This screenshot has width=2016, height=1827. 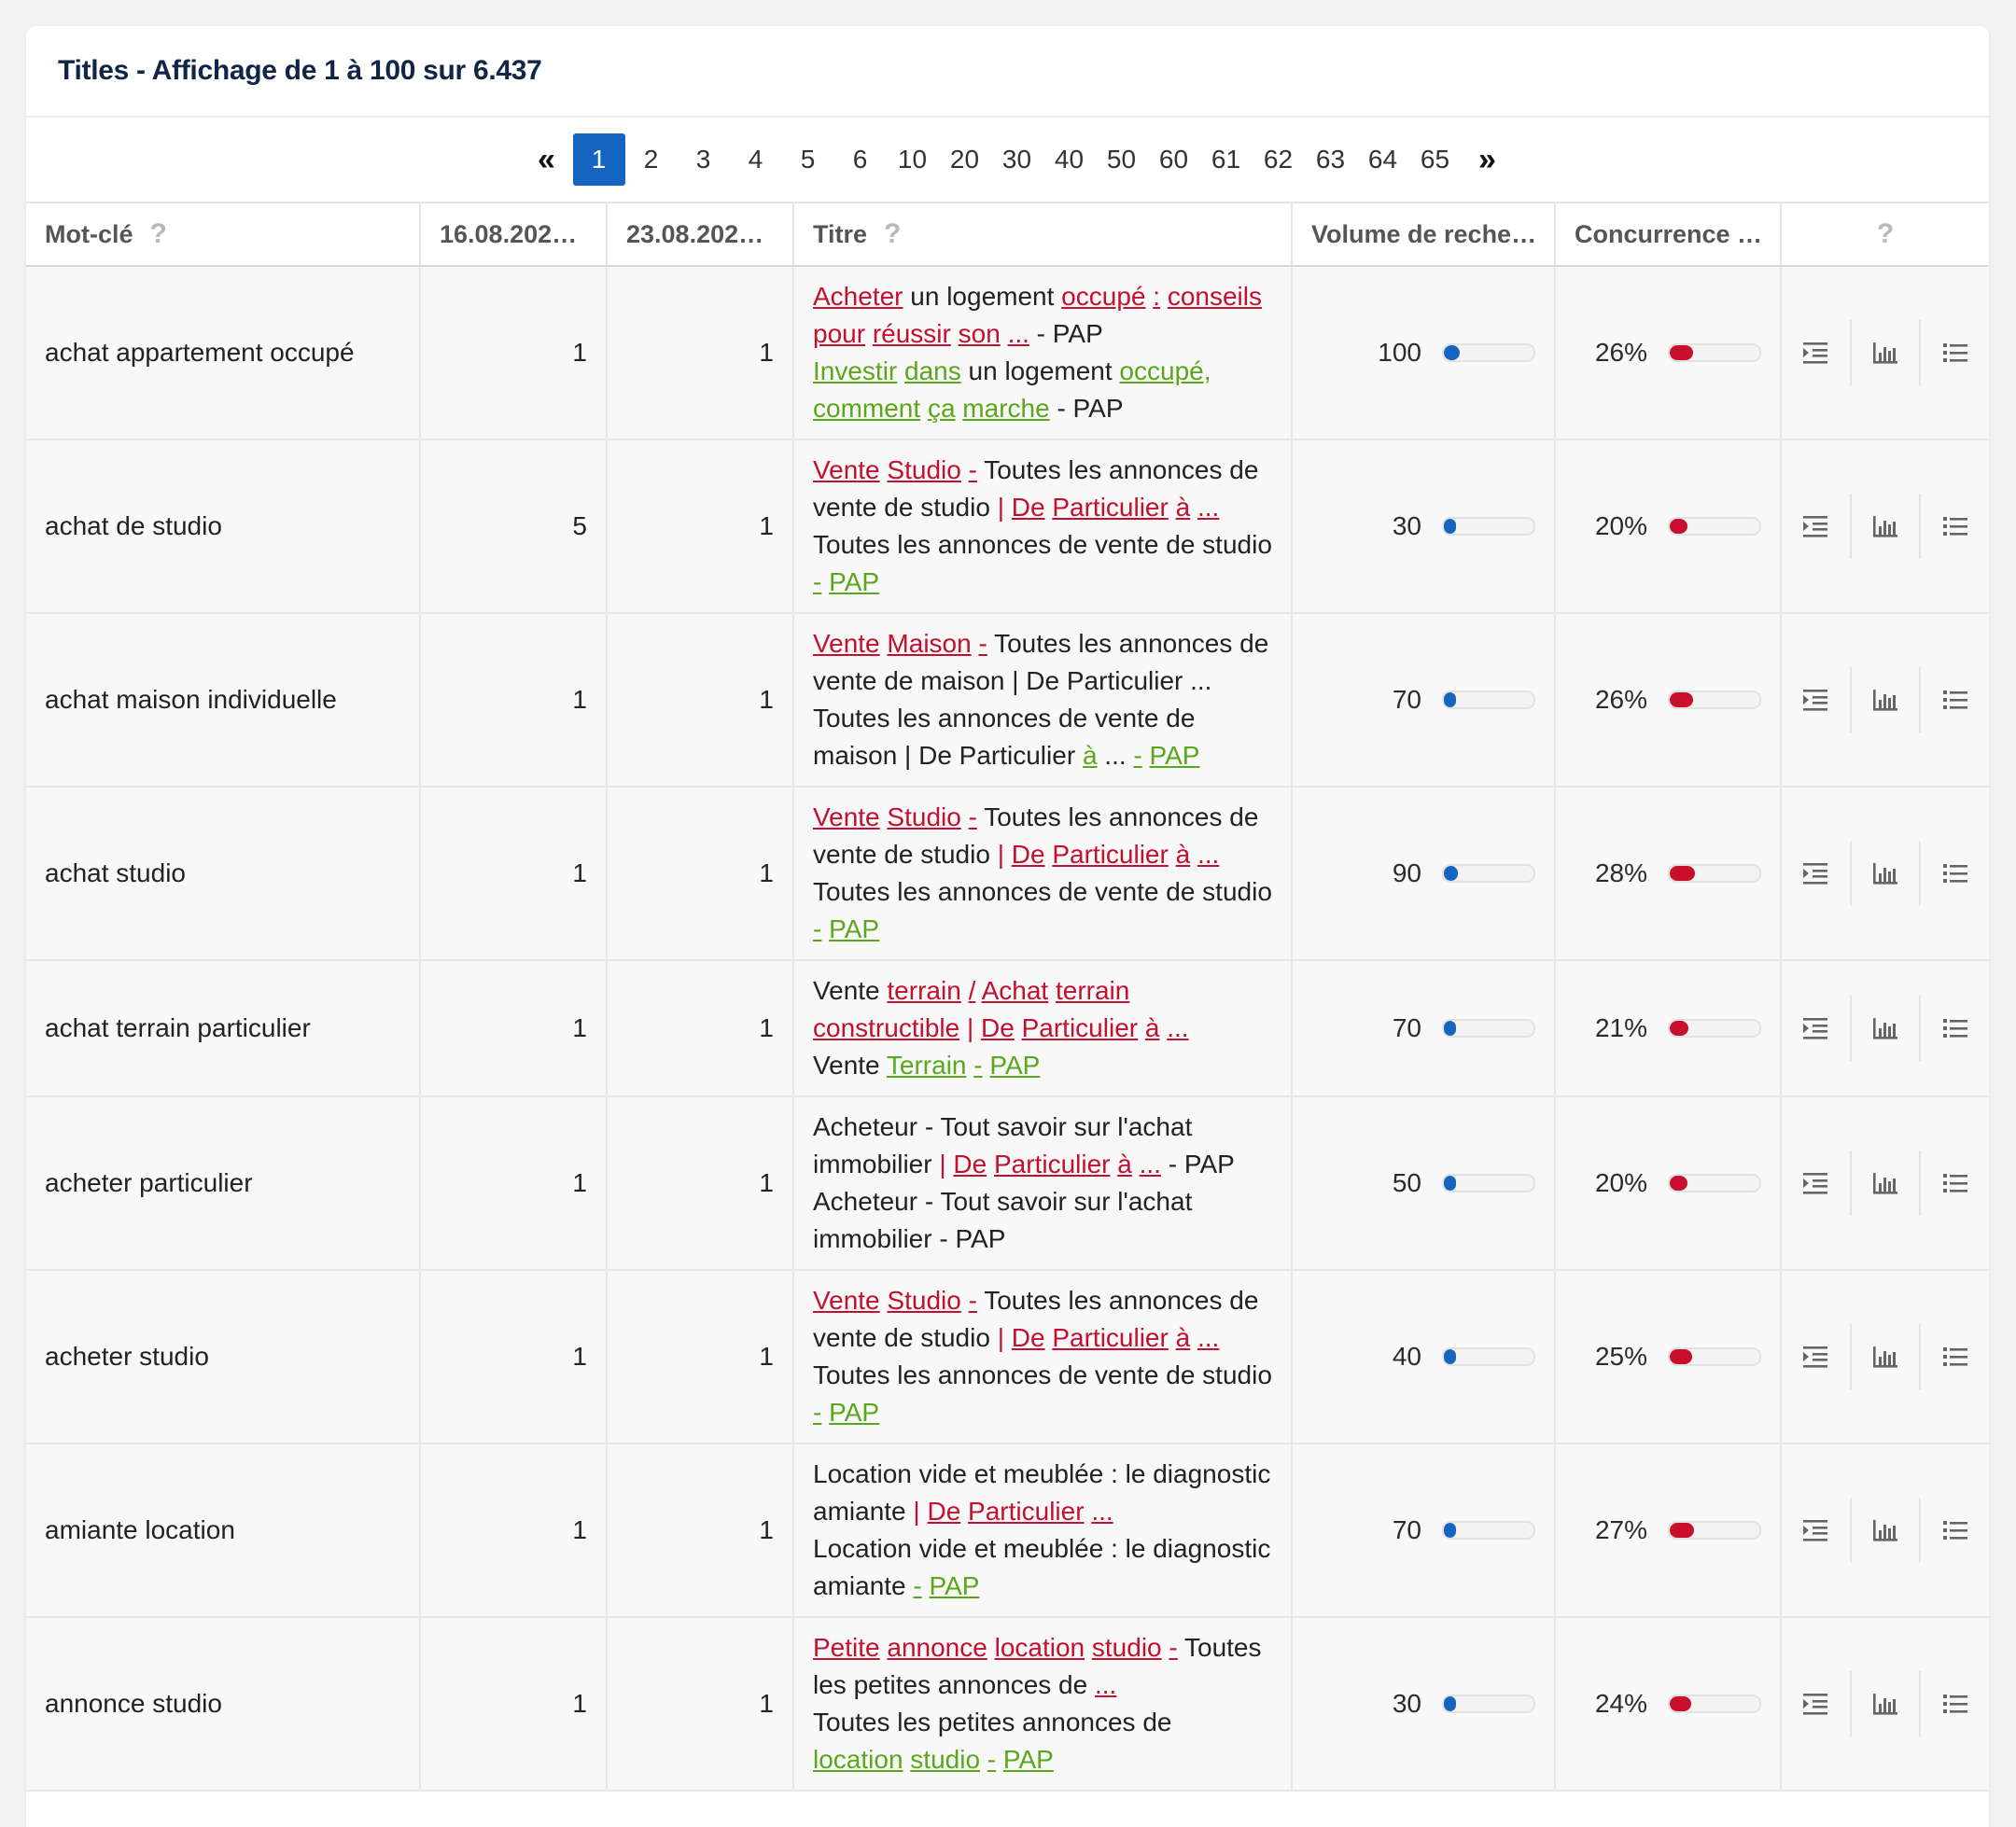 I want to click on page-2-button: 2, so click(x=651, y=160).